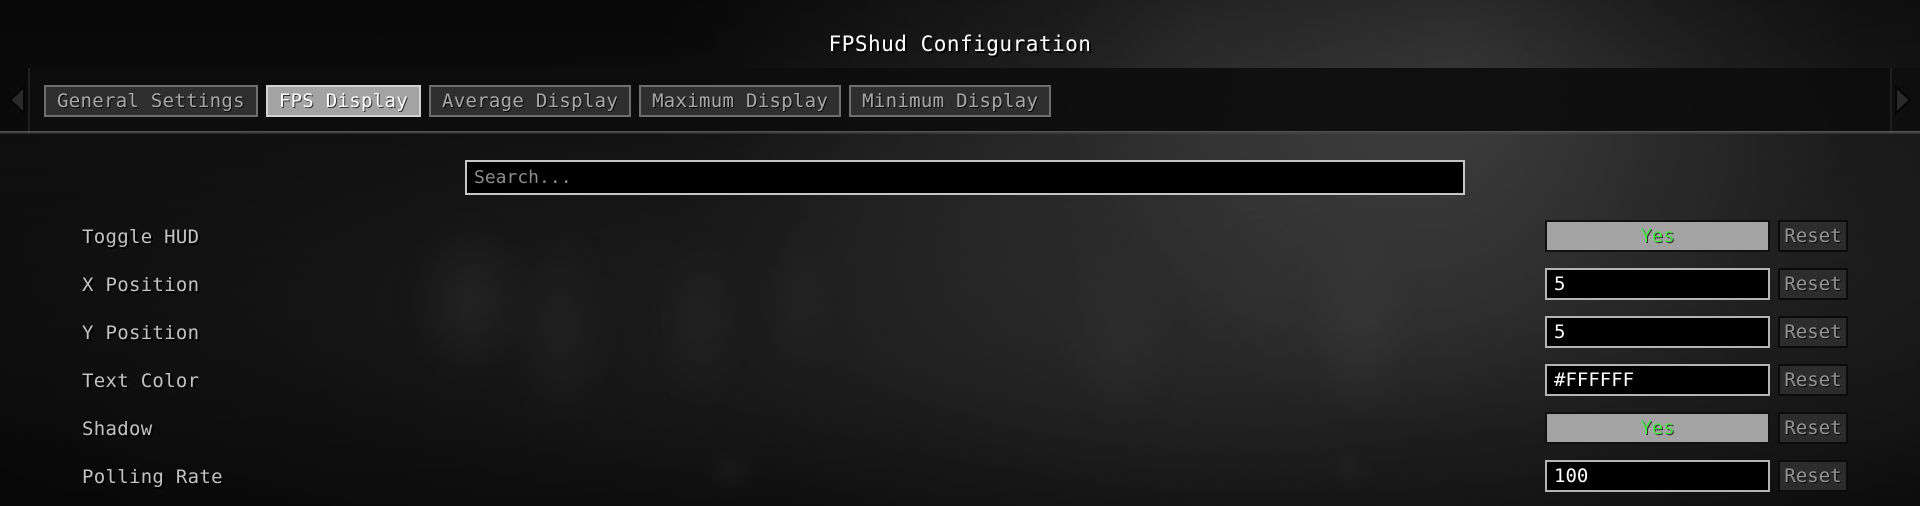  I want to click on setting-label: X Position, so click(141, 285).